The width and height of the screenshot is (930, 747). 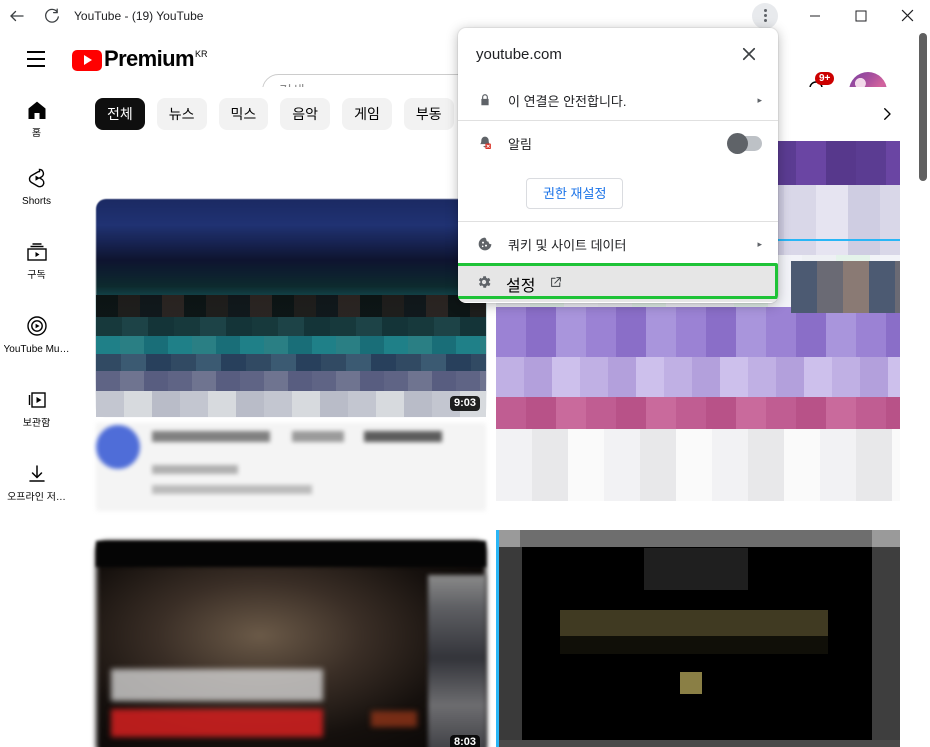 I want to click on connection-security-label: 이 연결은 안전합니다., so click(x=567, y=101).